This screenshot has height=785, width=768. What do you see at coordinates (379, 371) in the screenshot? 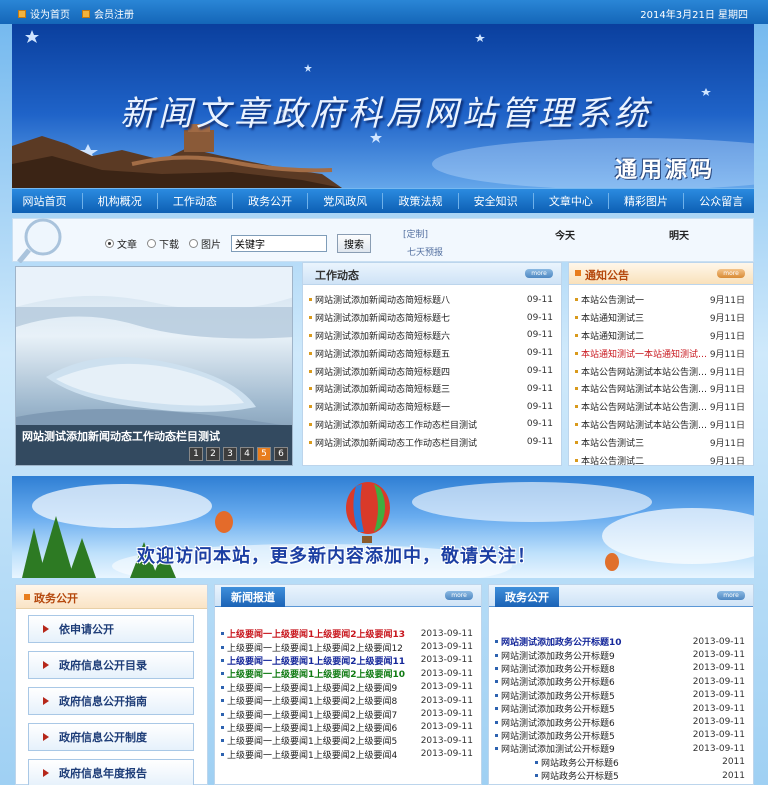
I see `work-news-item-title: 网站测试添加新闻动态简短标题四` at bounding box center [379, 371].